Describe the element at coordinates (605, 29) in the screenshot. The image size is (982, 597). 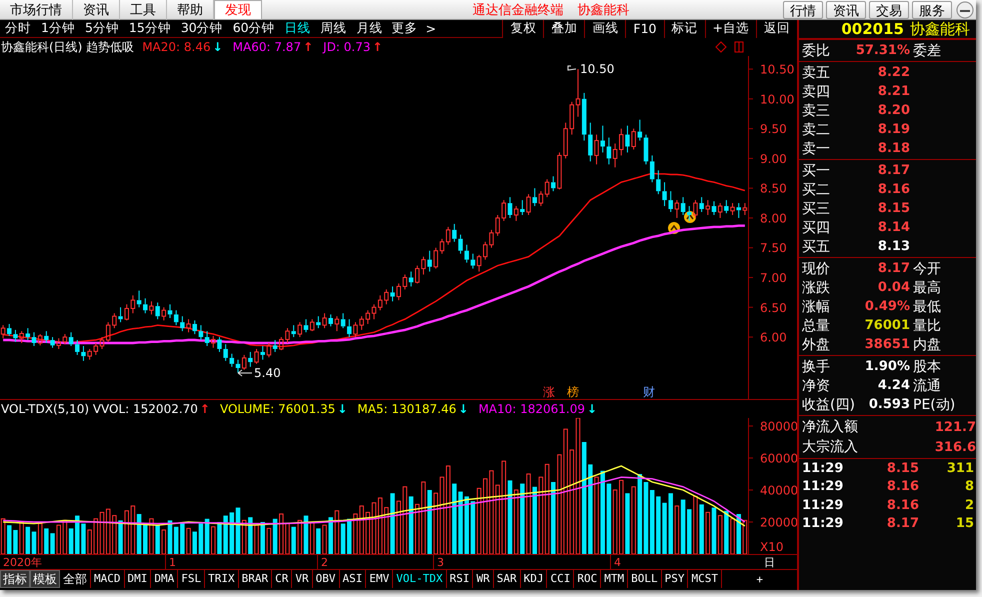
I see `chart-tool-button: 画线` at that location.